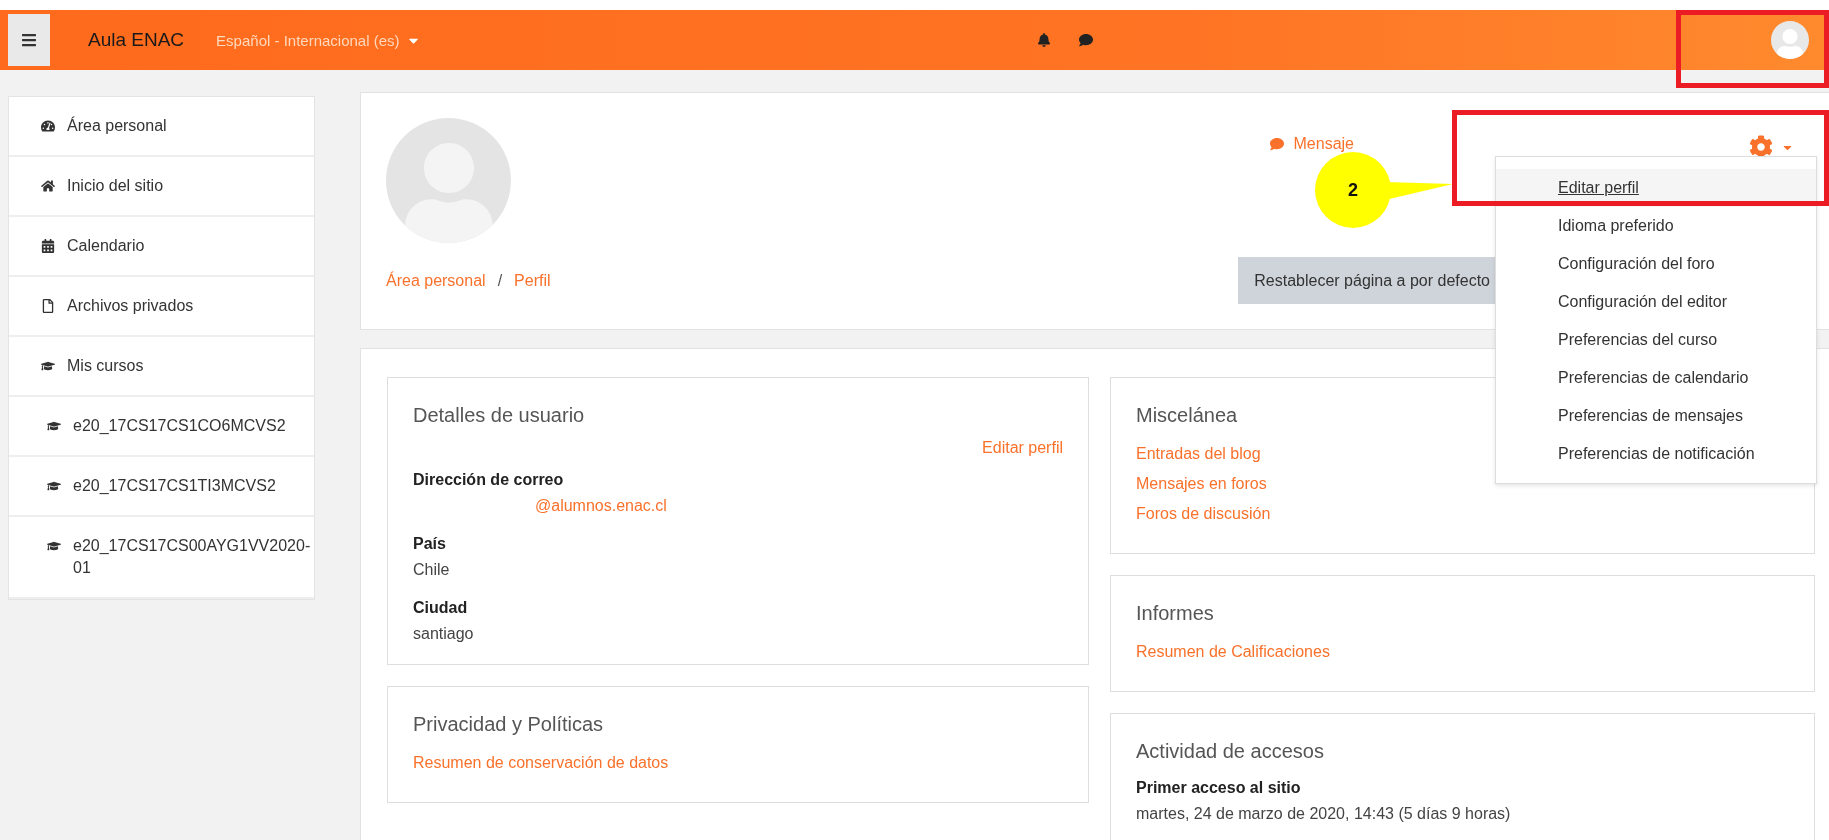 The height and width of the screenshot is (840, 1829). What do you see at coordinates (1656, 340) in the screenshot?
I see `menu-item: Preferencias del curso` at bounding box center [1656, 340].